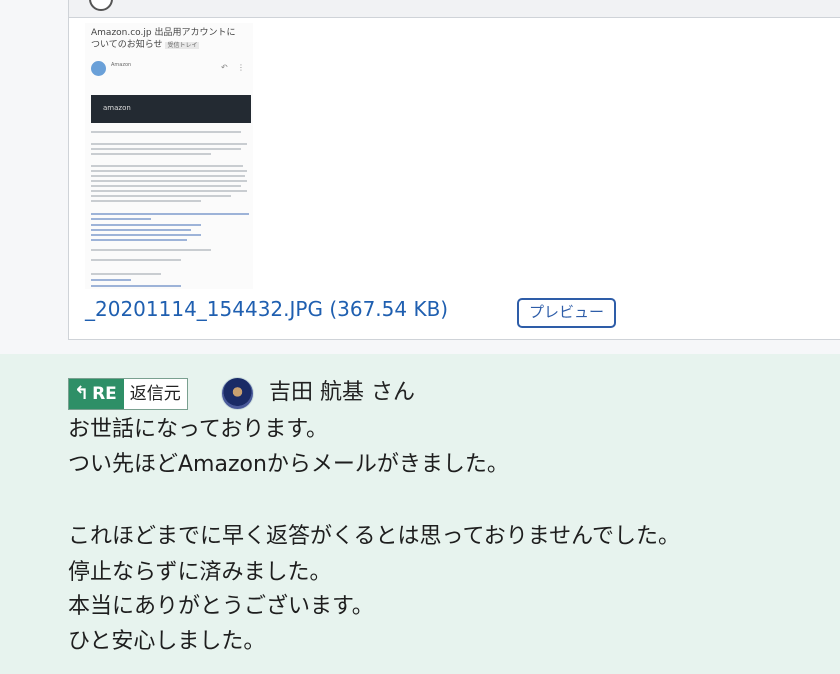 This screenshot has height=674, width=840. I want to click on thumbnail-more-icon: ⋮, so click(241, 67).